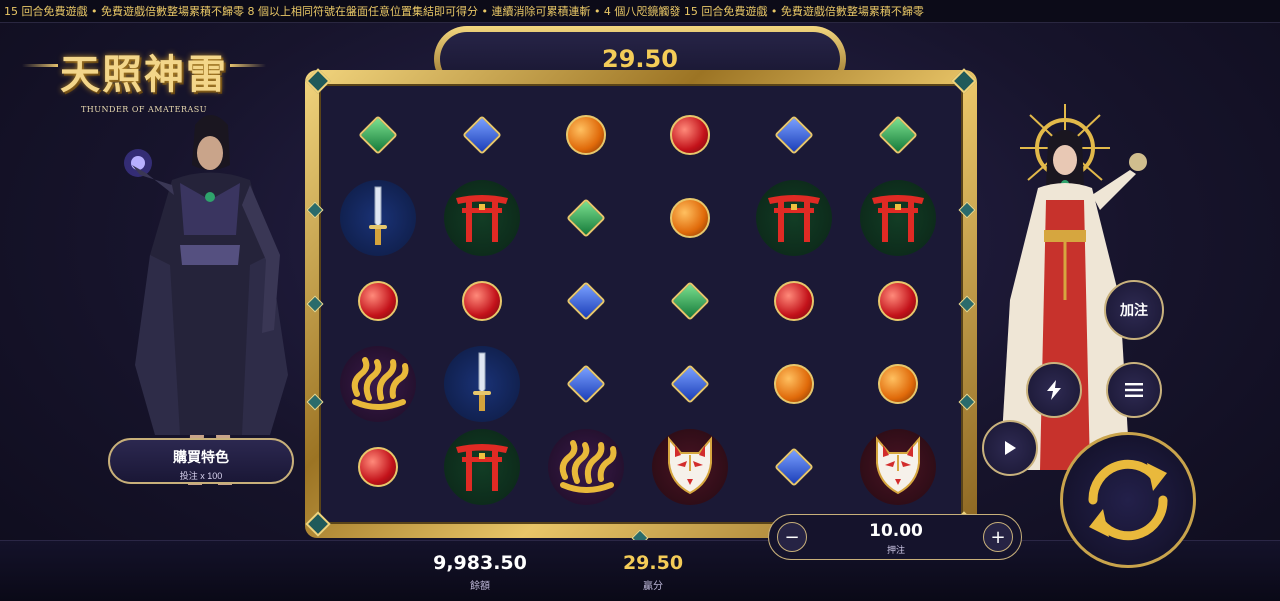 This screenshot has height=601, width=1280. I want to click on decrease-stake-button: −, so click(792, 537).